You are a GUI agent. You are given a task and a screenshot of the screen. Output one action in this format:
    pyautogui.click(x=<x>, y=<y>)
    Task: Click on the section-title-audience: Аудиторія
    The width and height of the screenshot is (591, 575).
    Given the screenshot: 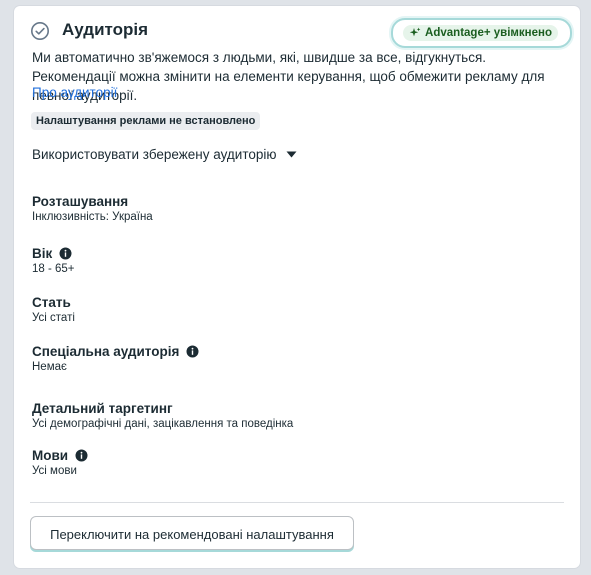 What is the action you would take?
    pyautogui.click(x=105, y=29)
    